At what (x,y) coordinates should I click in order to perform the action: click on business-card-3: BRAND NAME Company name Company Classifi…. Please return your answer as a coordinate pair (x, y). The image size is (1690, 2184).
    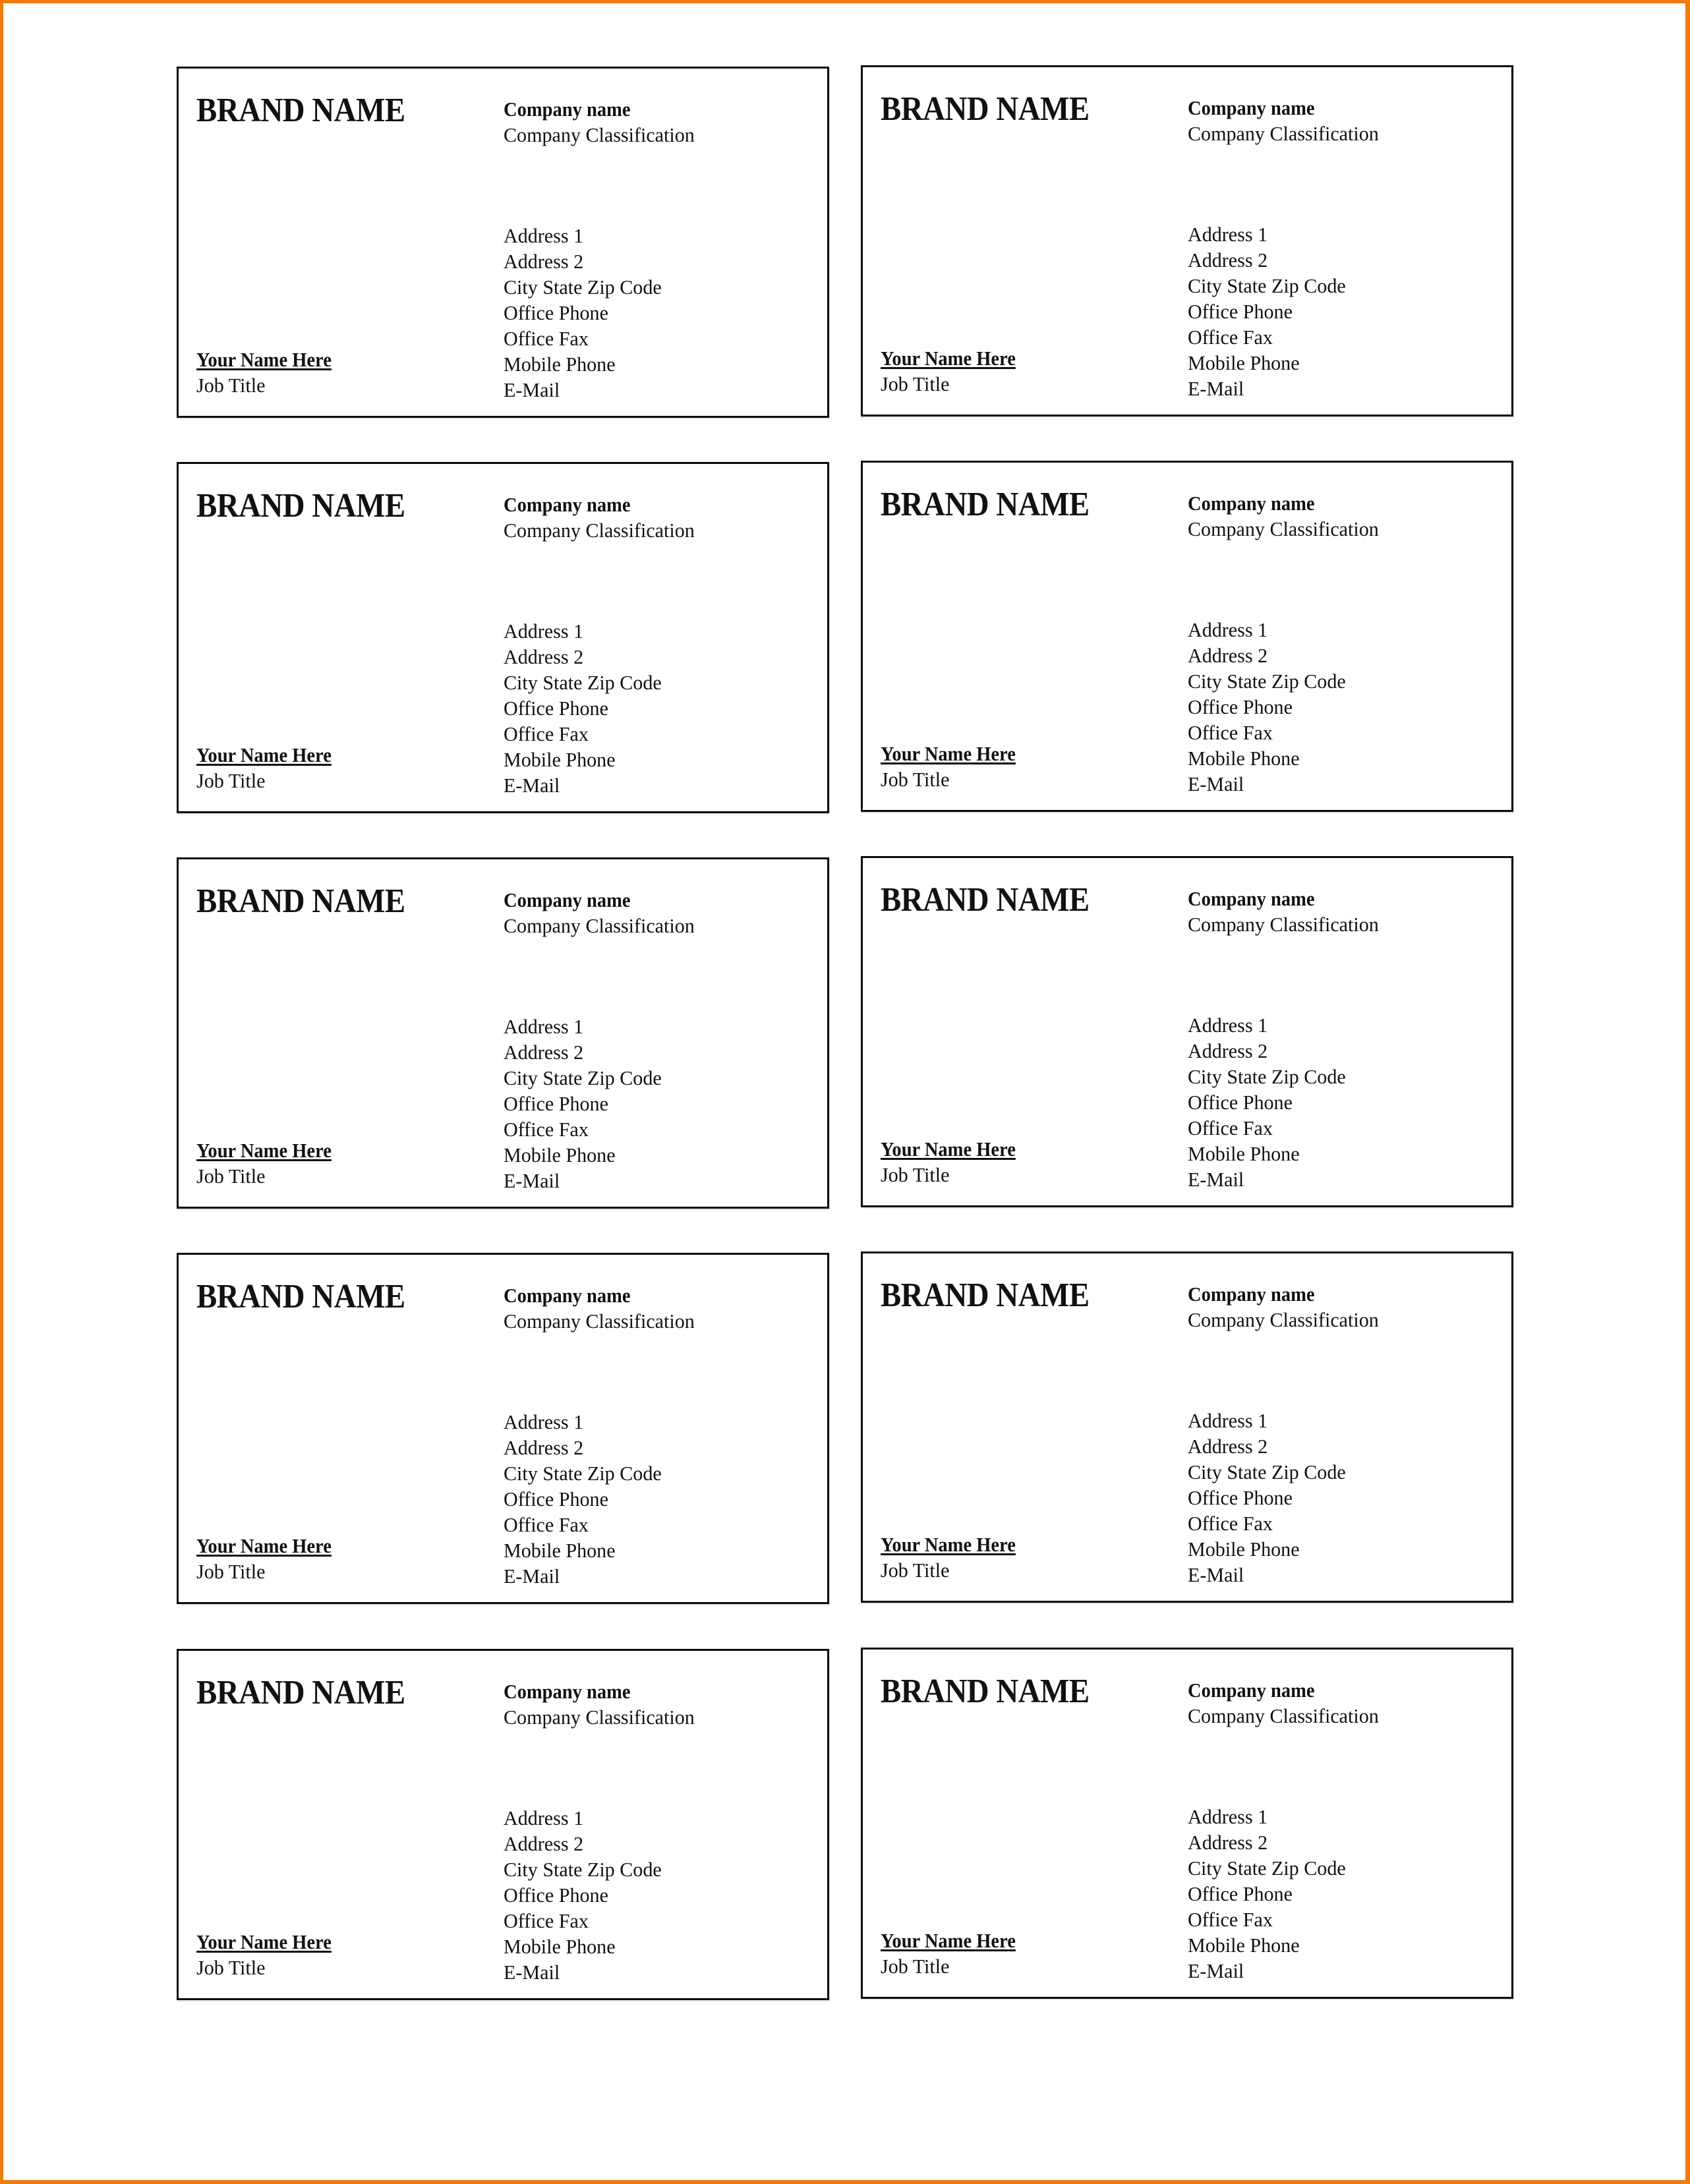
    Looking at the image, I should click on (503, 637).